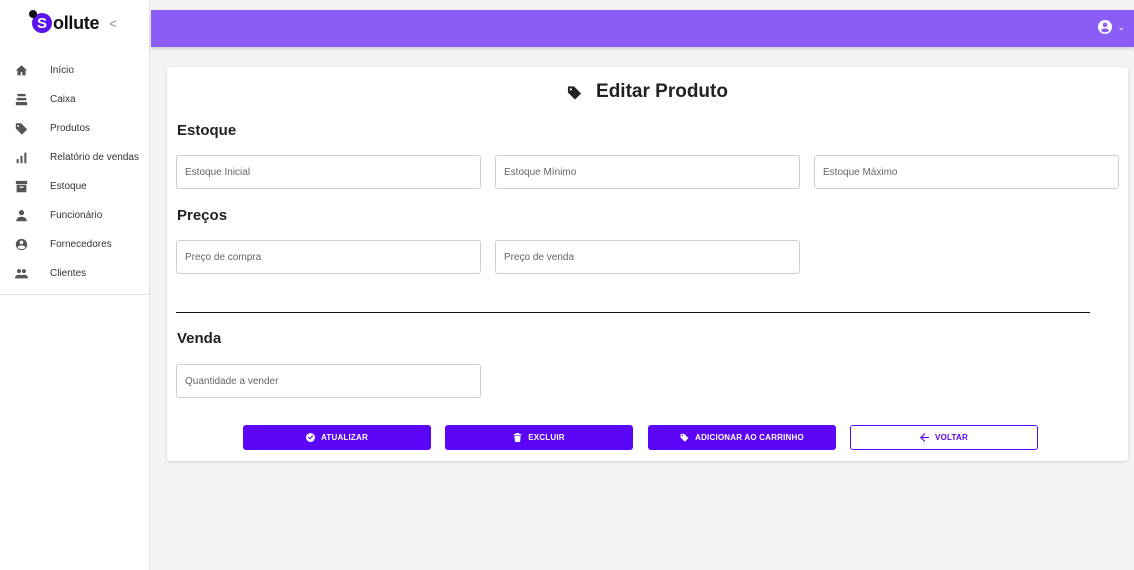 The height and width of the screenshot is (570, 1134). Describe the element at coordinates (21, 100) in the screenshot. I see `cash-register-icon` at that location.